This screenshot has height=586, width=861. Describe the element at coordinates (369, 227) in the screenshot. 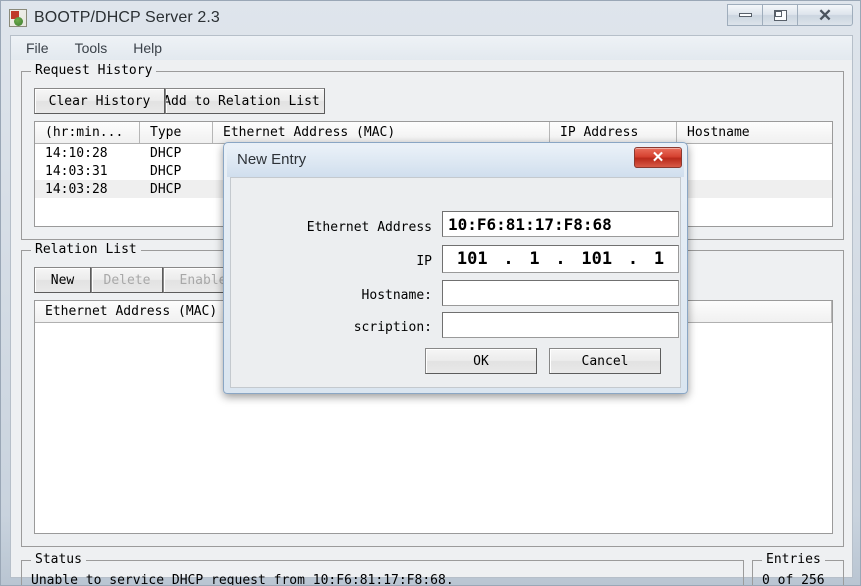

I see `ethernet-address-label: Ethernet Address` at that location.